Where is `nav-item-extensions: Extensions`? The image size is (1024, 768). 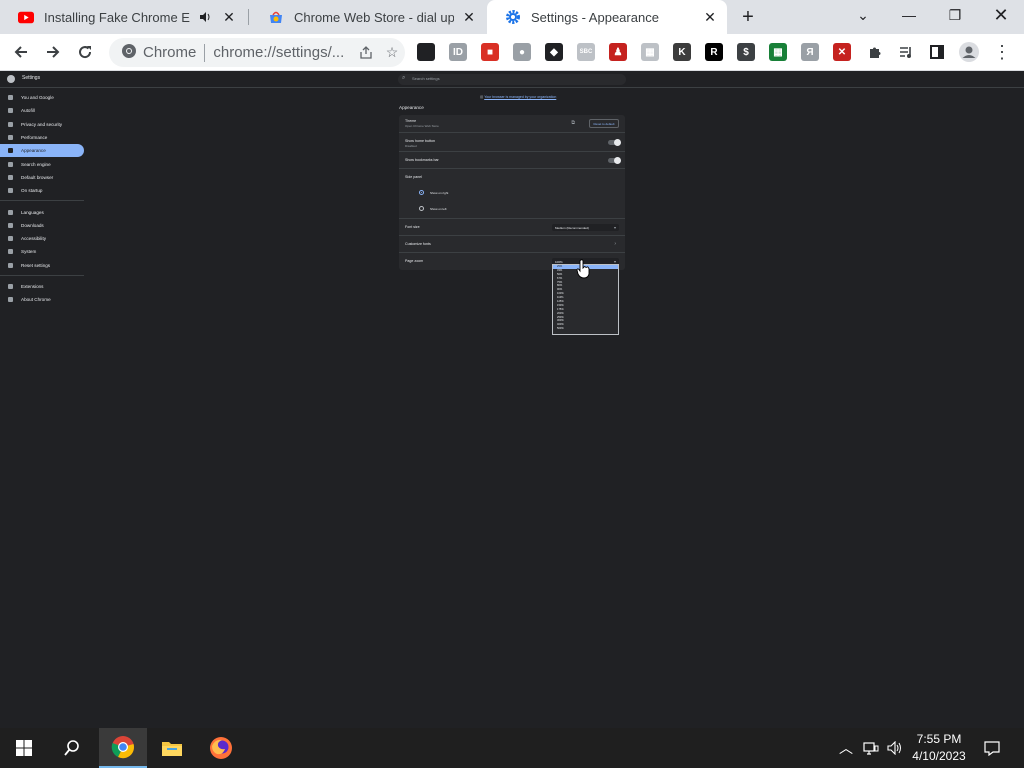
nav-item-extensions: Extensions is located at coordinates (42, 286).